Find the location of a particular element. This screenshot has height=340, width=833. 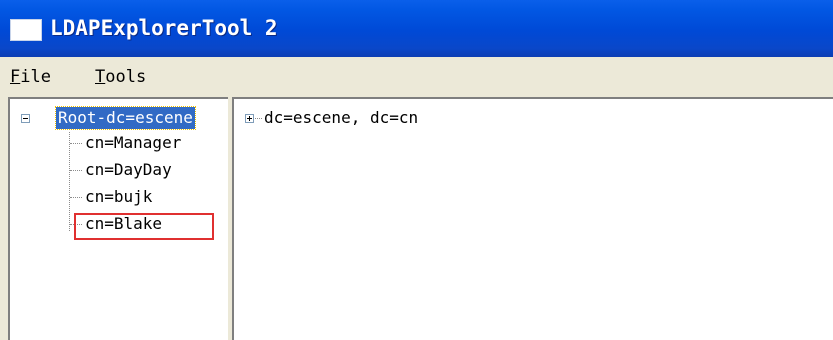

tree-item-bujk: cn=bujk is located at coordinates (118, 197).